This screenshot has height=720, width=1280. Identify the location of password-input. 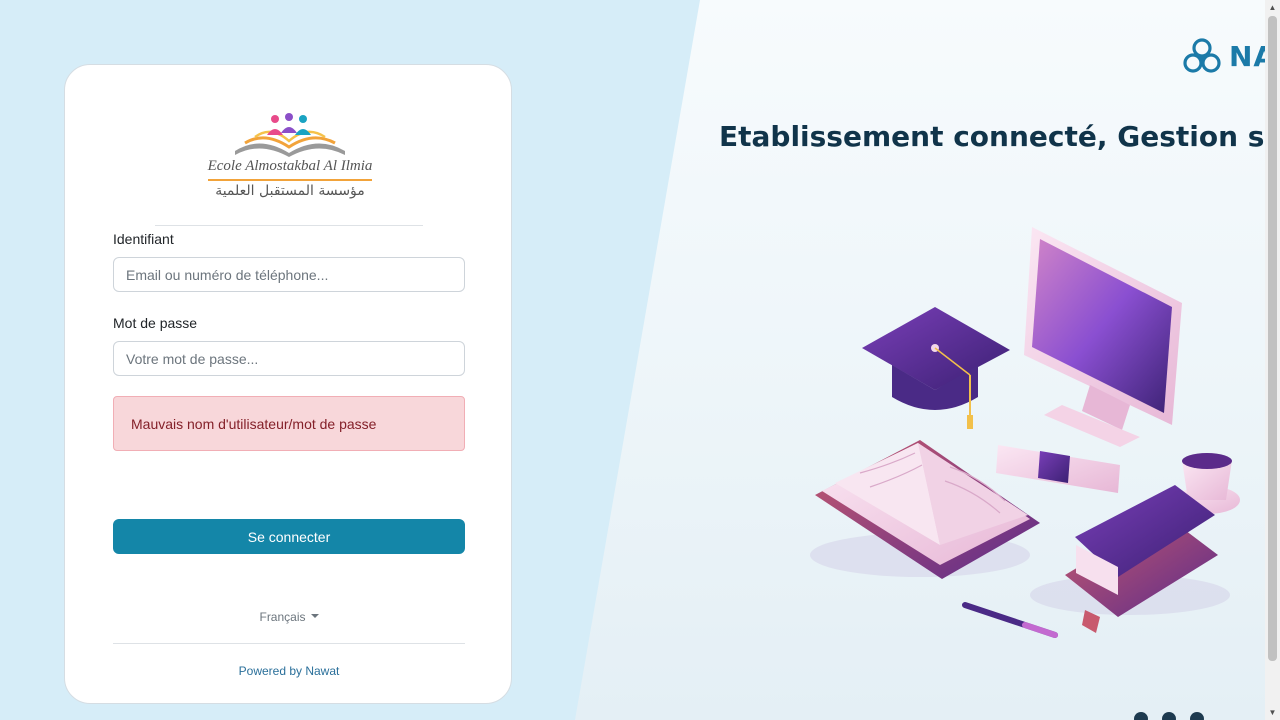
(289, 358).